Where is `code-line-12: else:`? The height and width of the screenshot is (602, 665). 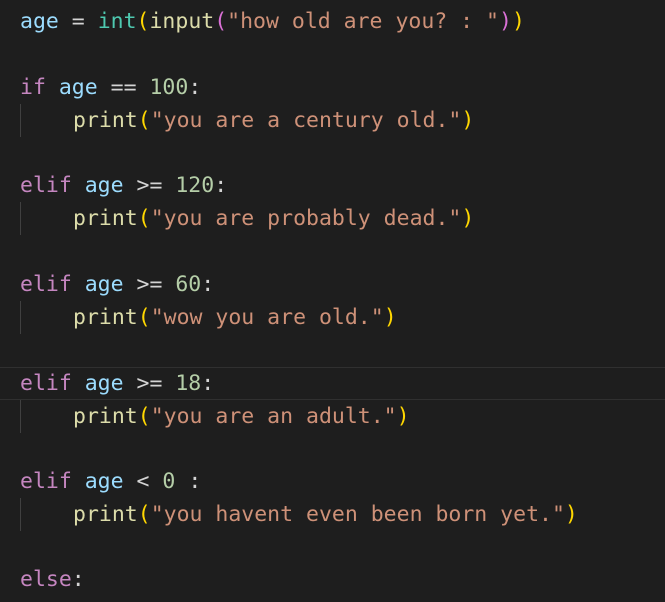 code-line-12: else: is located at coordinates (332, 579).